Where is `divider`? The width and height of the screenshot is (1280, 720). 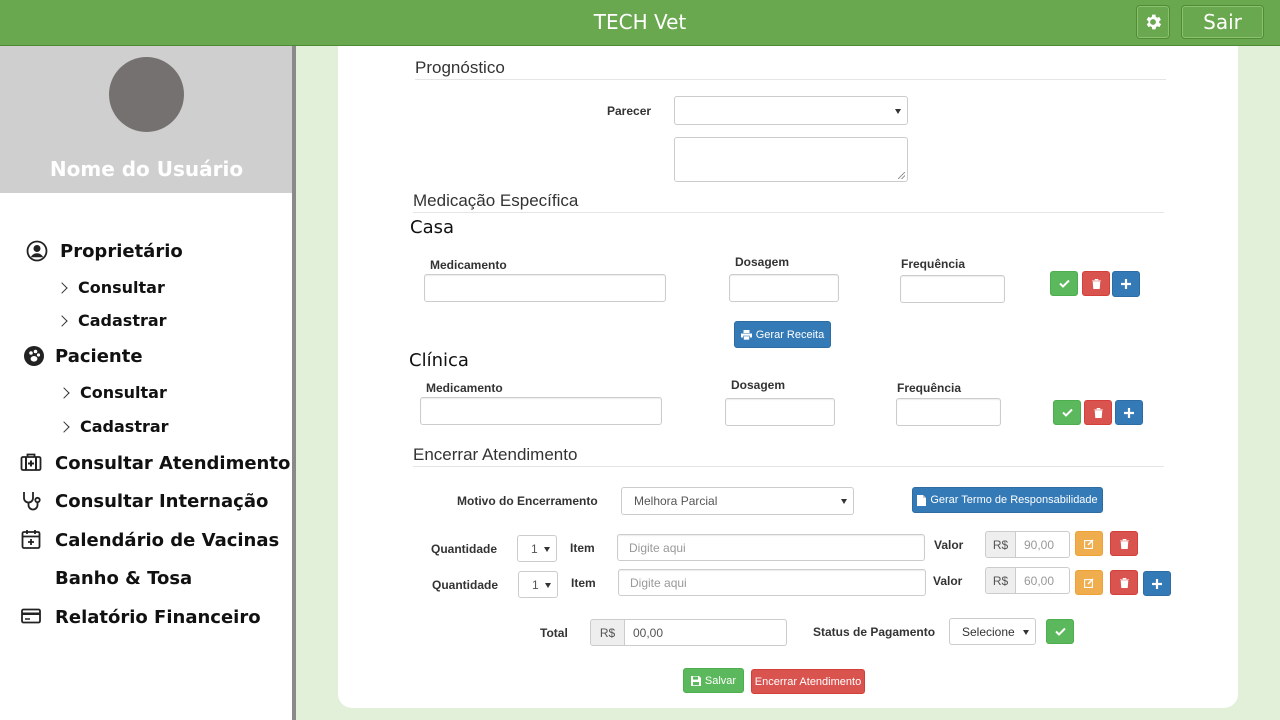
divider is located at coordinates (788, 212).